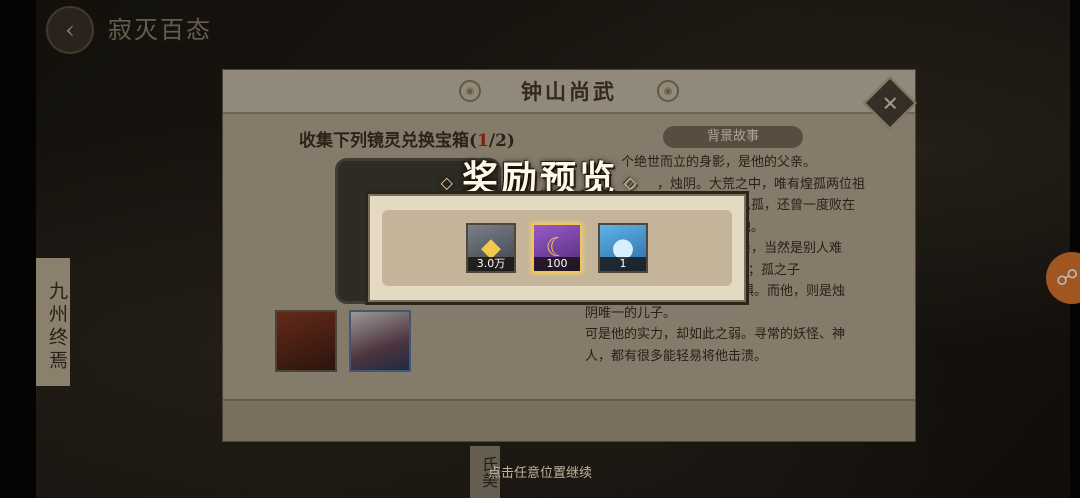 This screenshot has width=1080, height=498. What do you see at coordinates (540, 471) in the screenshot?
I see `continue-hint: 点击任意位置继续` at bounding box center [540, 471].